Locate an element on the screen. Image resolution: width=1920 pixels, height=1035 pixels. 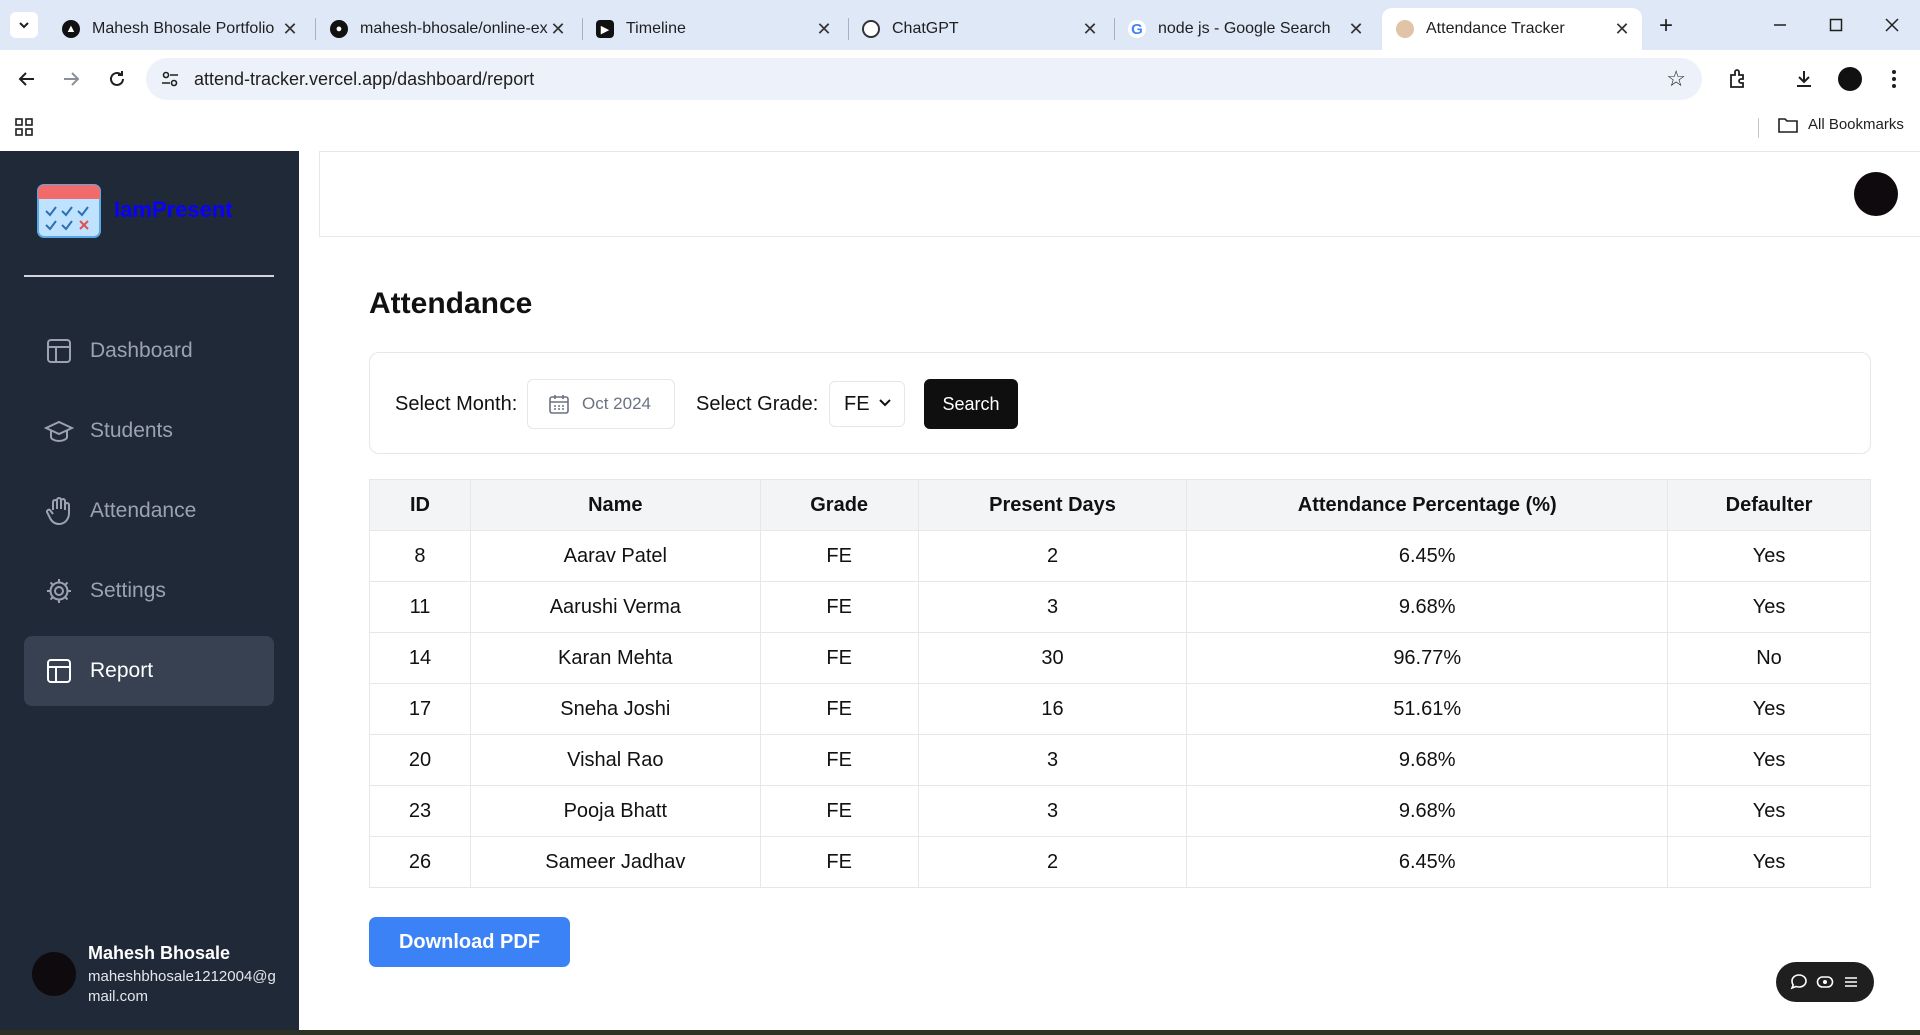
profile-avatar is located at coordinates (1850, 79).